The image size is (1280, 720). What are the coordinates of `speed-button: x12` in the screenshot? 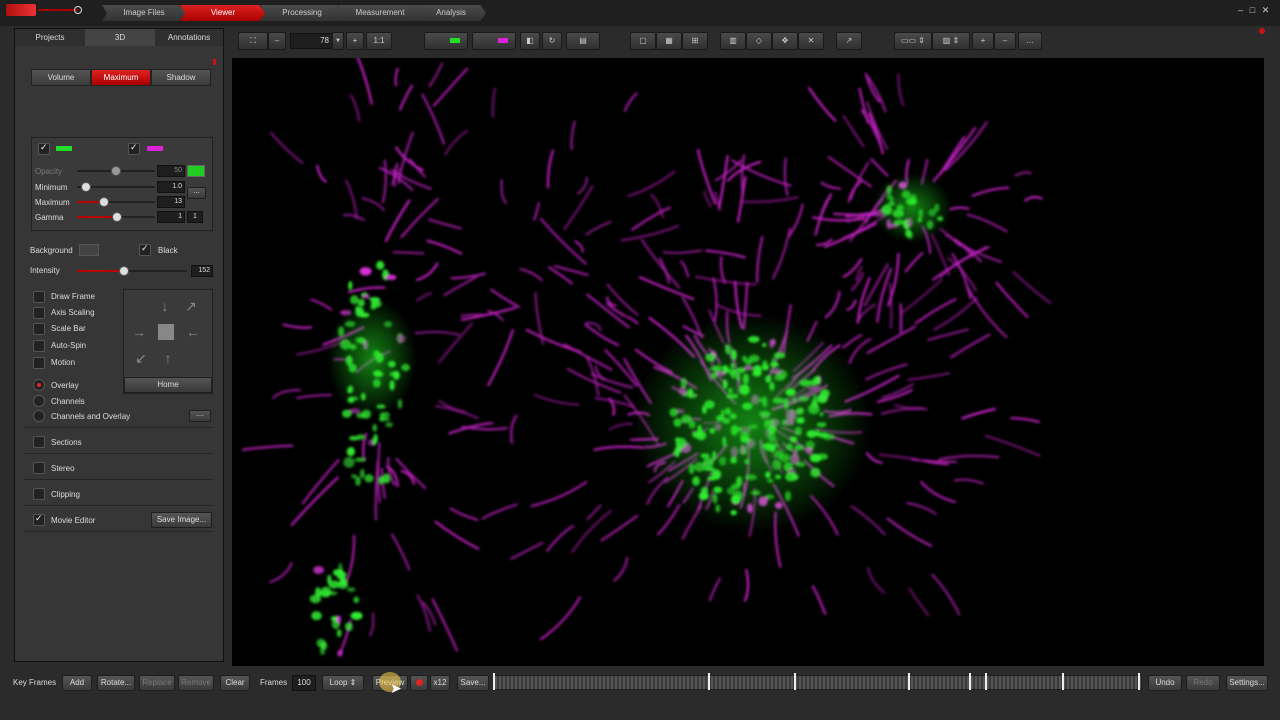 It's located at (440, 683).